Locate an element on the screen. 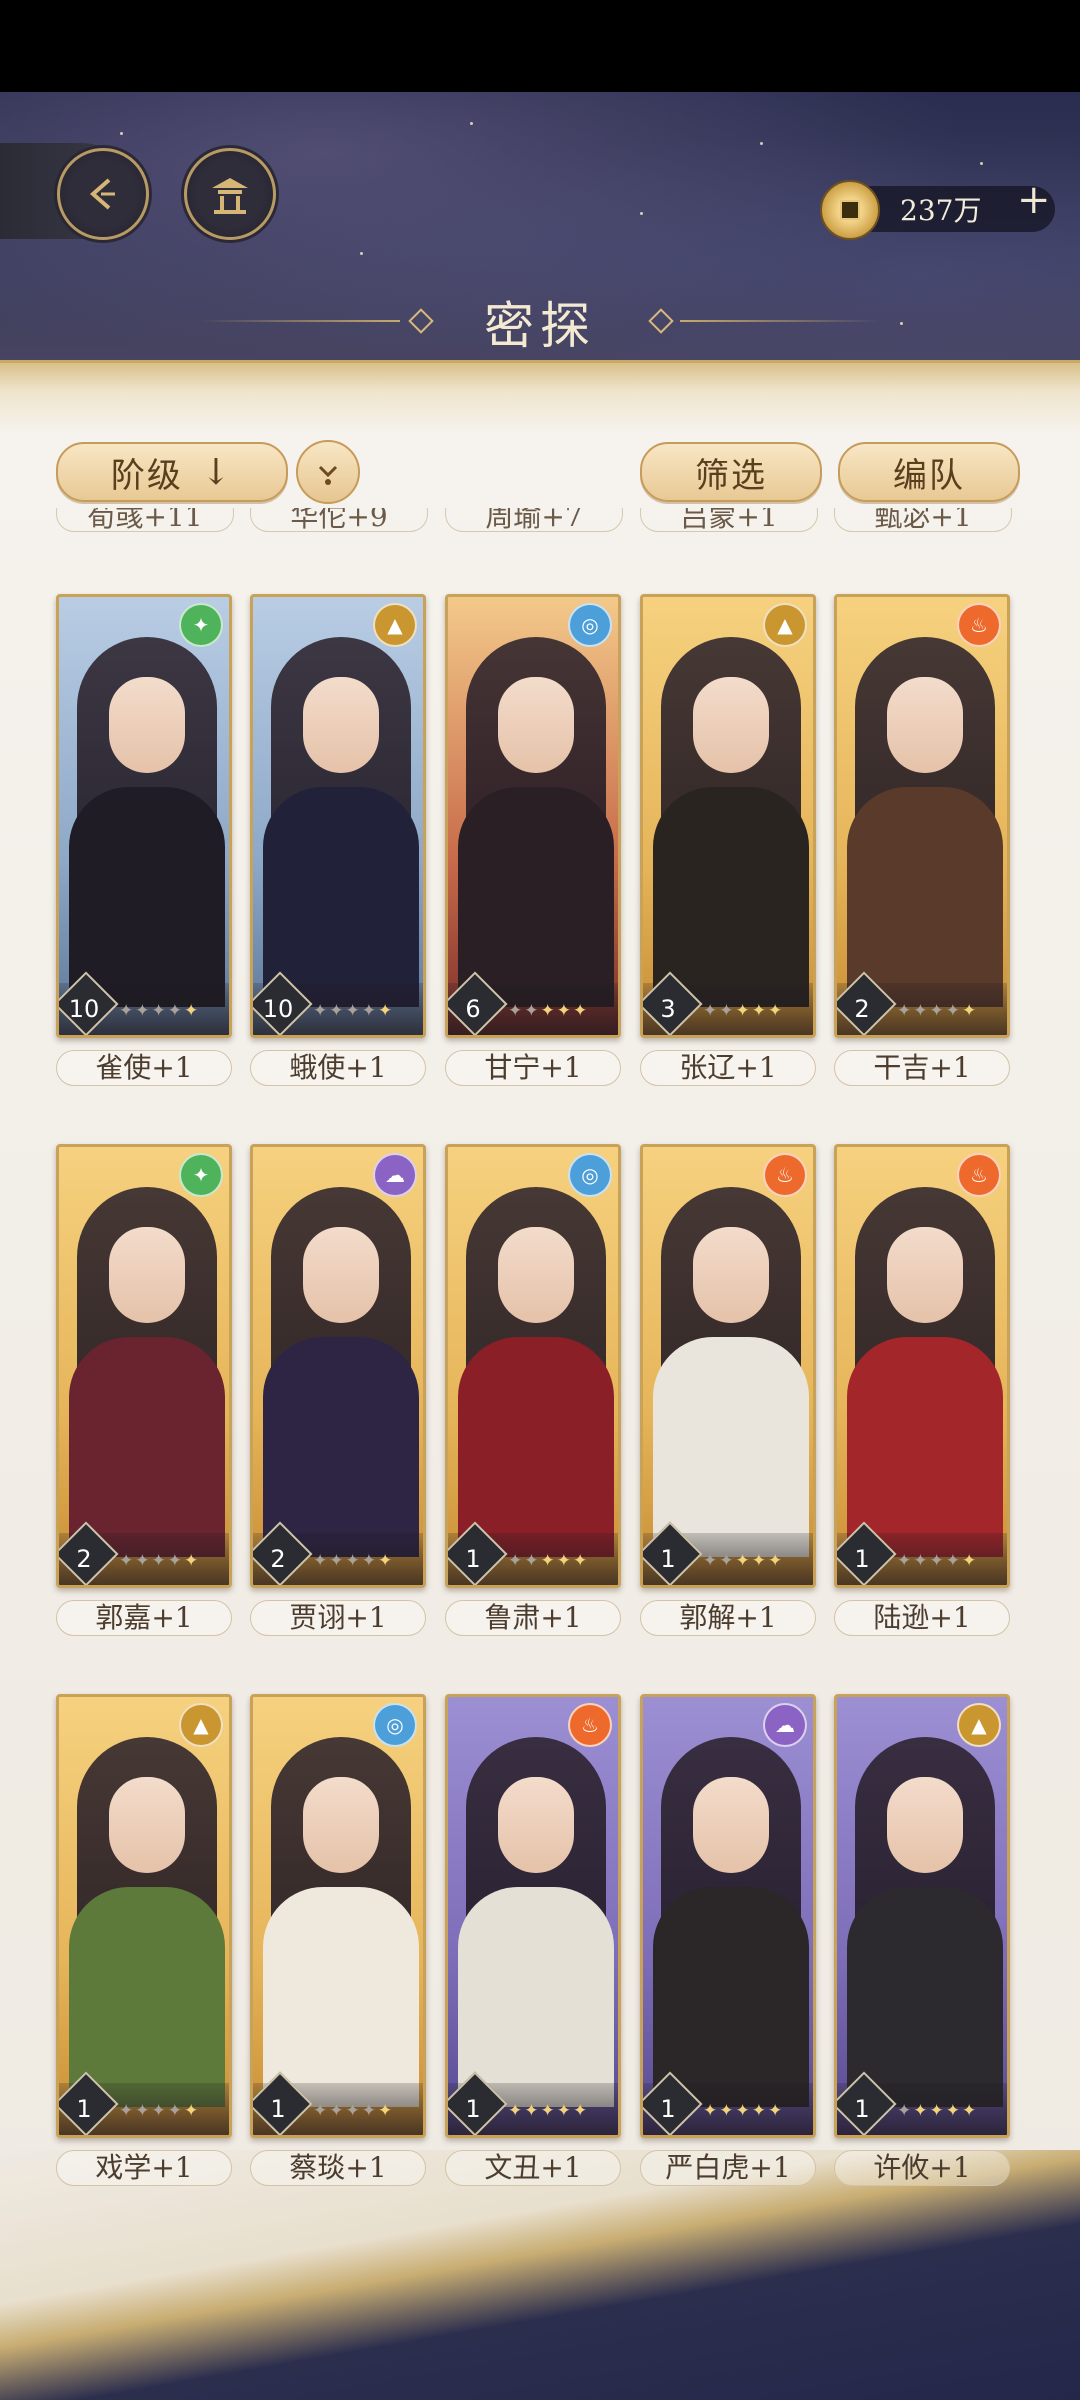 This screenshot has height=2400, width=1080. character-name: 张辽+1 is located at coordinates (728, 1068).